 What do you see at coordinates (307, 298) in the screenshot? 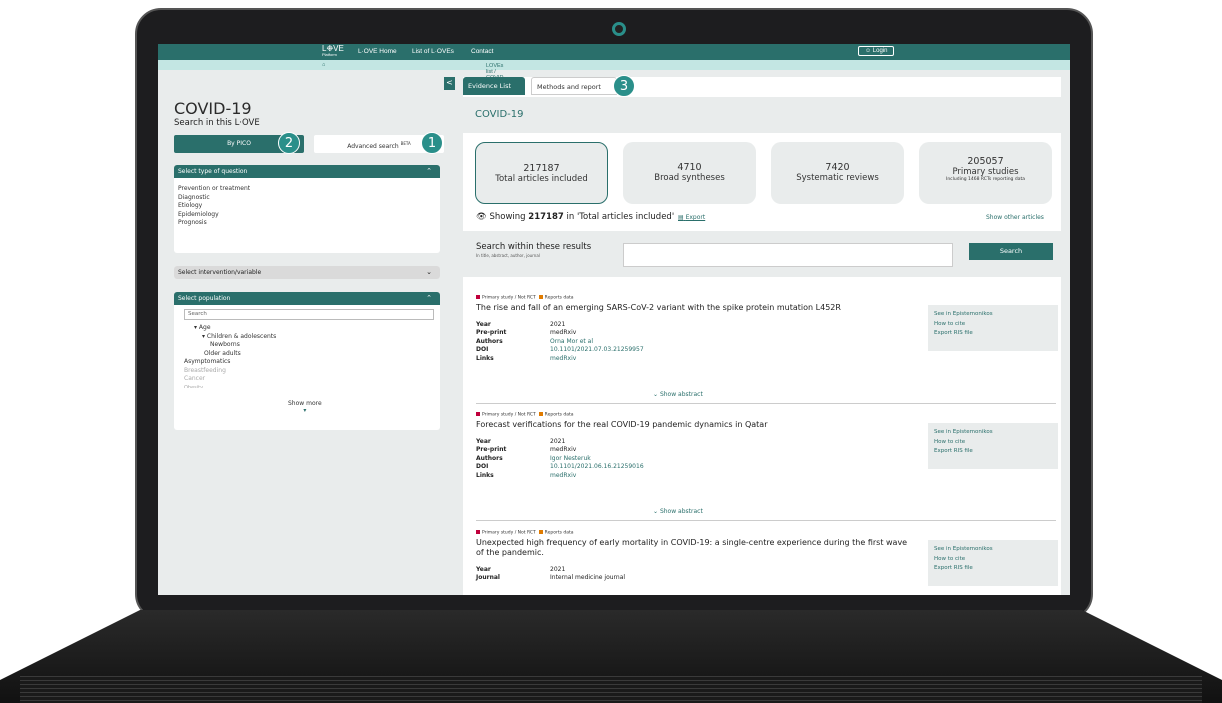
I see `population-header: Select population ⌃` at bounding box center [307, 298].